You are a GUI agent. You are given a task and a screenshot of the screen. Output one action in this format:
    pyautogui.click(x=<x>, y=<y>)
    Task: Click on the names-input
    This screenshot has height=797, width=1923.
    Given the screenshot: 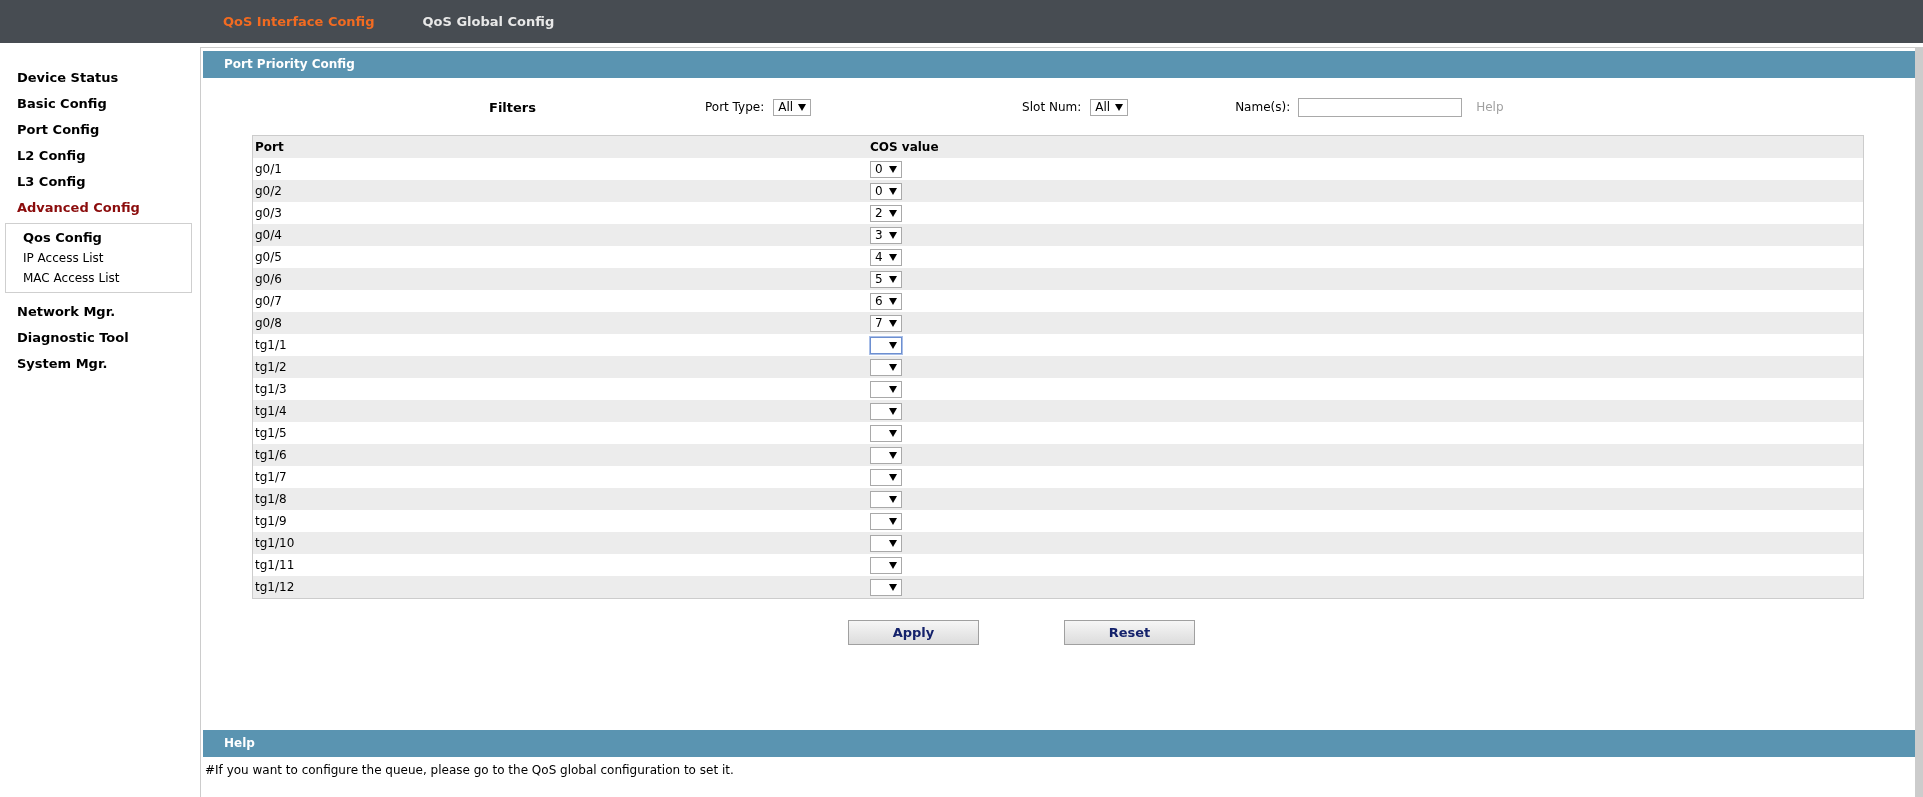 What is the action you would take?
    pyautogui.click(x=1380, y=107)
    